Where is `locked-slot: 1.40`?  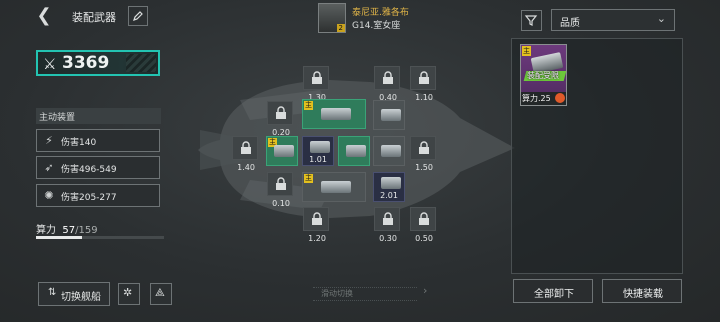
locked-slot: 1.40 is located at coordinates (245, 154).